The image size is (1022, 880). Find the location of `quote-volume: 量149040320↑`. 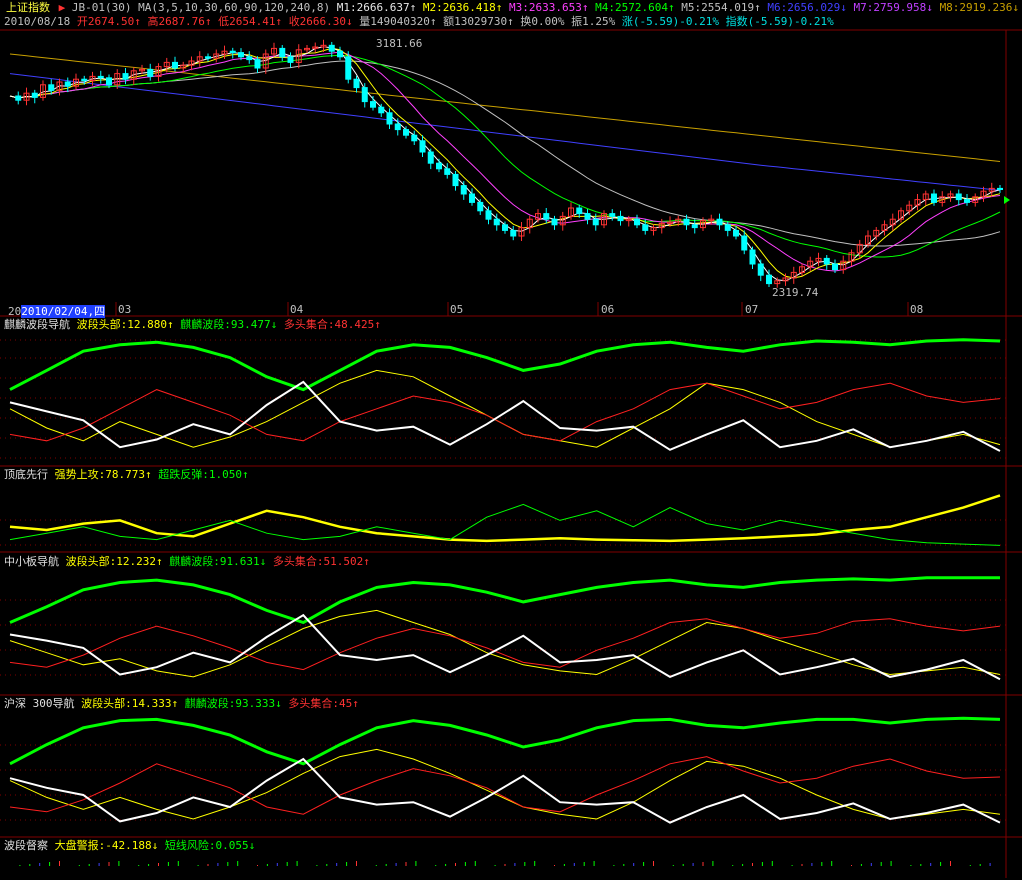

quote-volume: 量149040320↑ is located at coordinates (398, 21).